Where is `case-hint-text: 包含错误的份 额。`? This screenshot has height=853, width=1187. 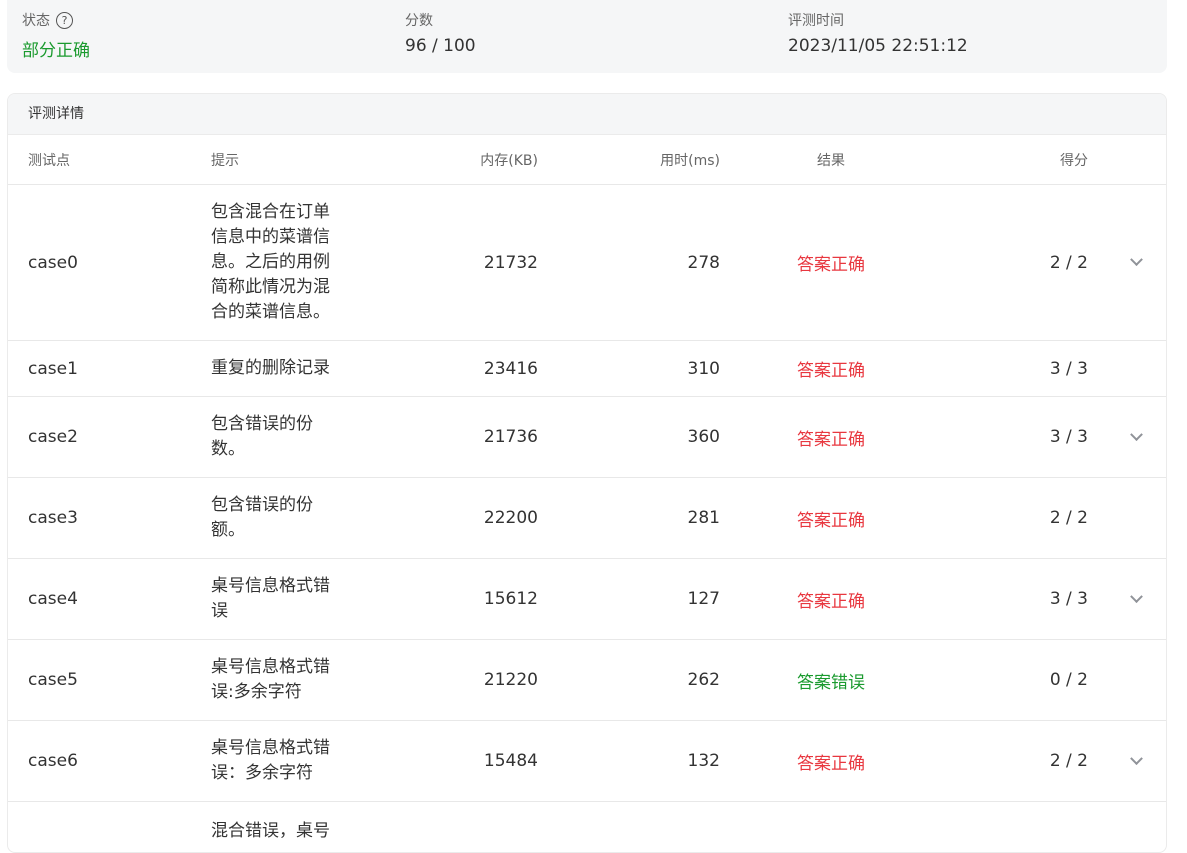 case-hint-text: 包含错误的份 额。 is located at coordinates (262, 518).